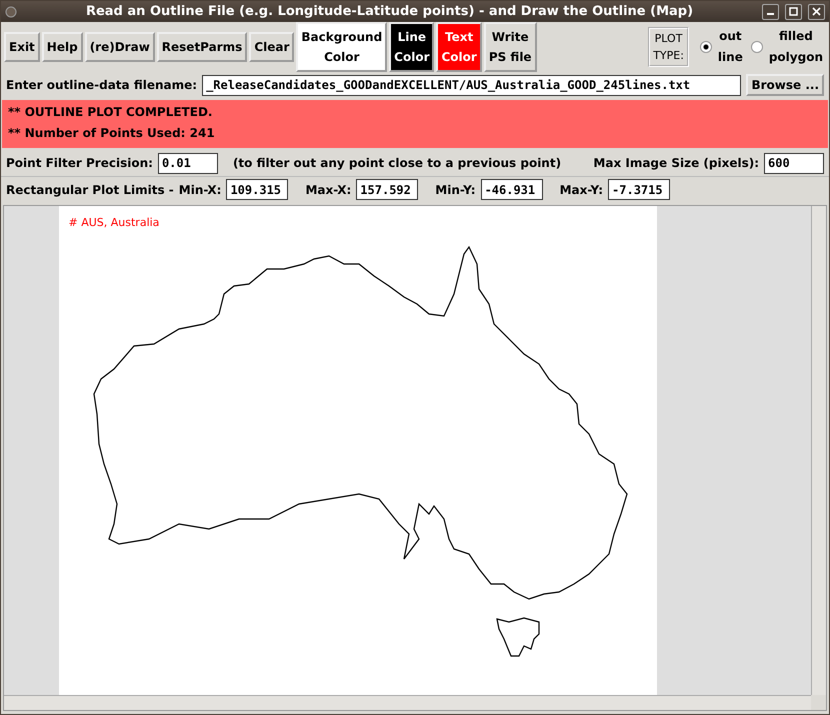  Describe the element at coordinates (795, 47) in the screenshot. I see `radio-label: filled polygon` at that location.